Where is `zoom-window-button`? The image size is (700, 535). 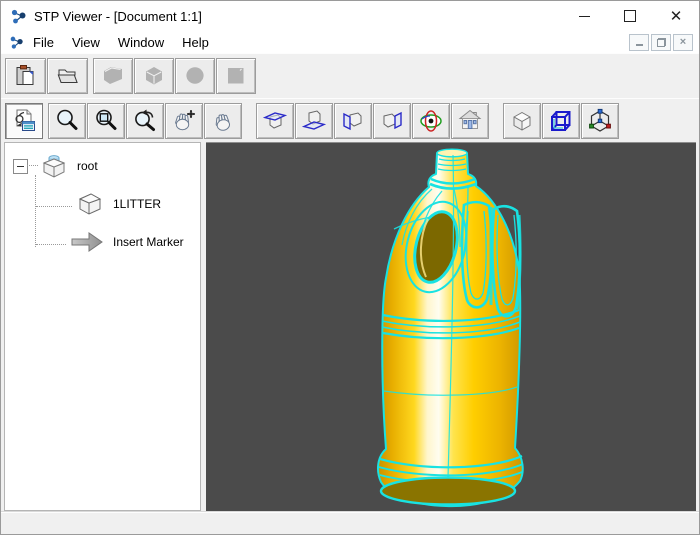 zoom-window-button is located at coordinates (106, 120).